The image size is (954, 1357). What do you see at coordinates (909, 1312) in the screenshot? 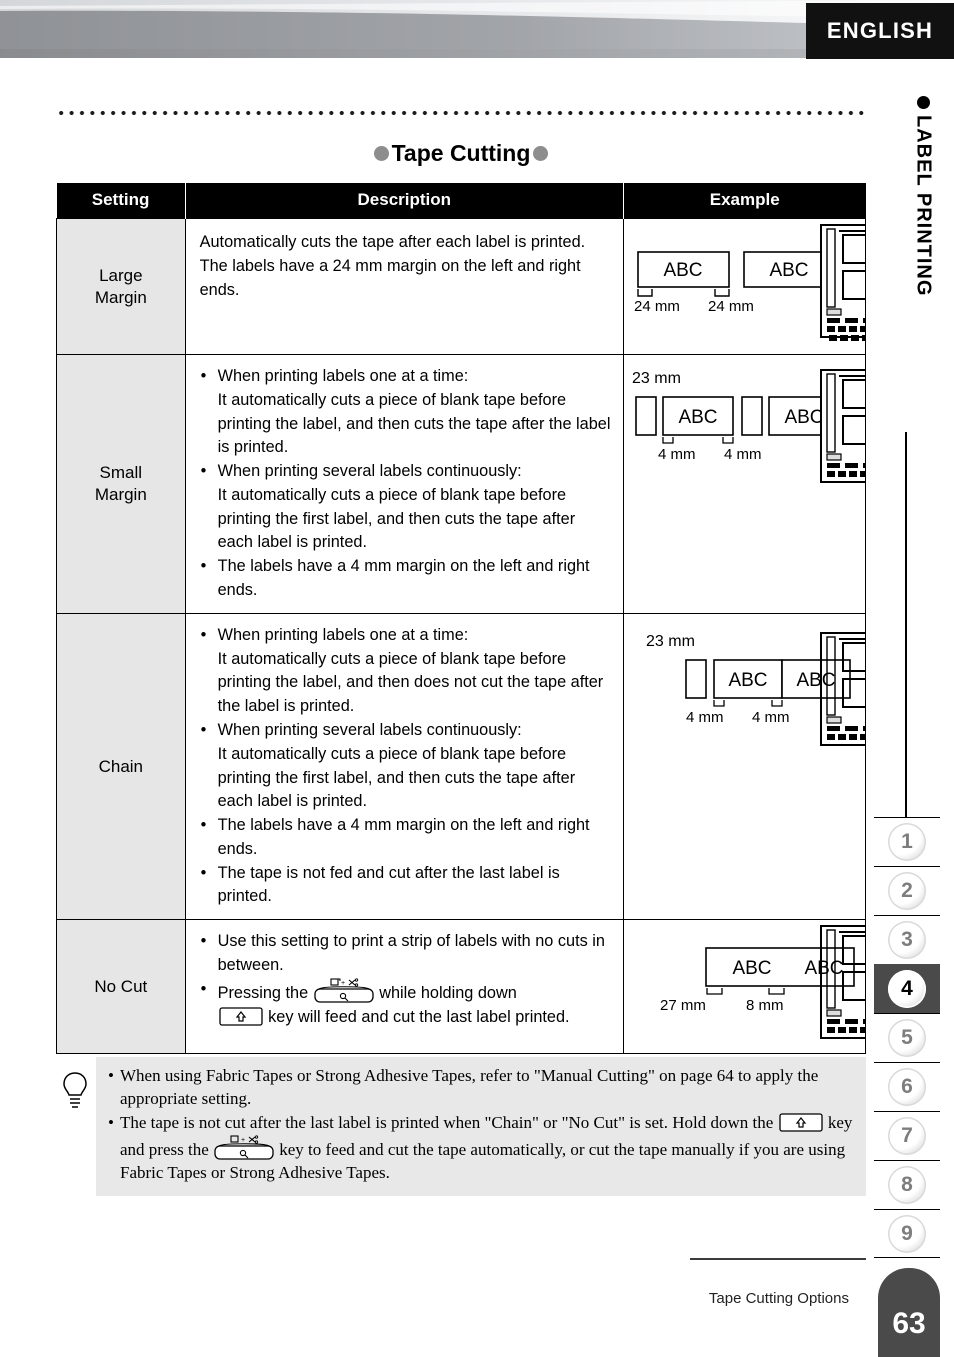
I see `page-number-badge: 63` at bounding box center [909, 1312].